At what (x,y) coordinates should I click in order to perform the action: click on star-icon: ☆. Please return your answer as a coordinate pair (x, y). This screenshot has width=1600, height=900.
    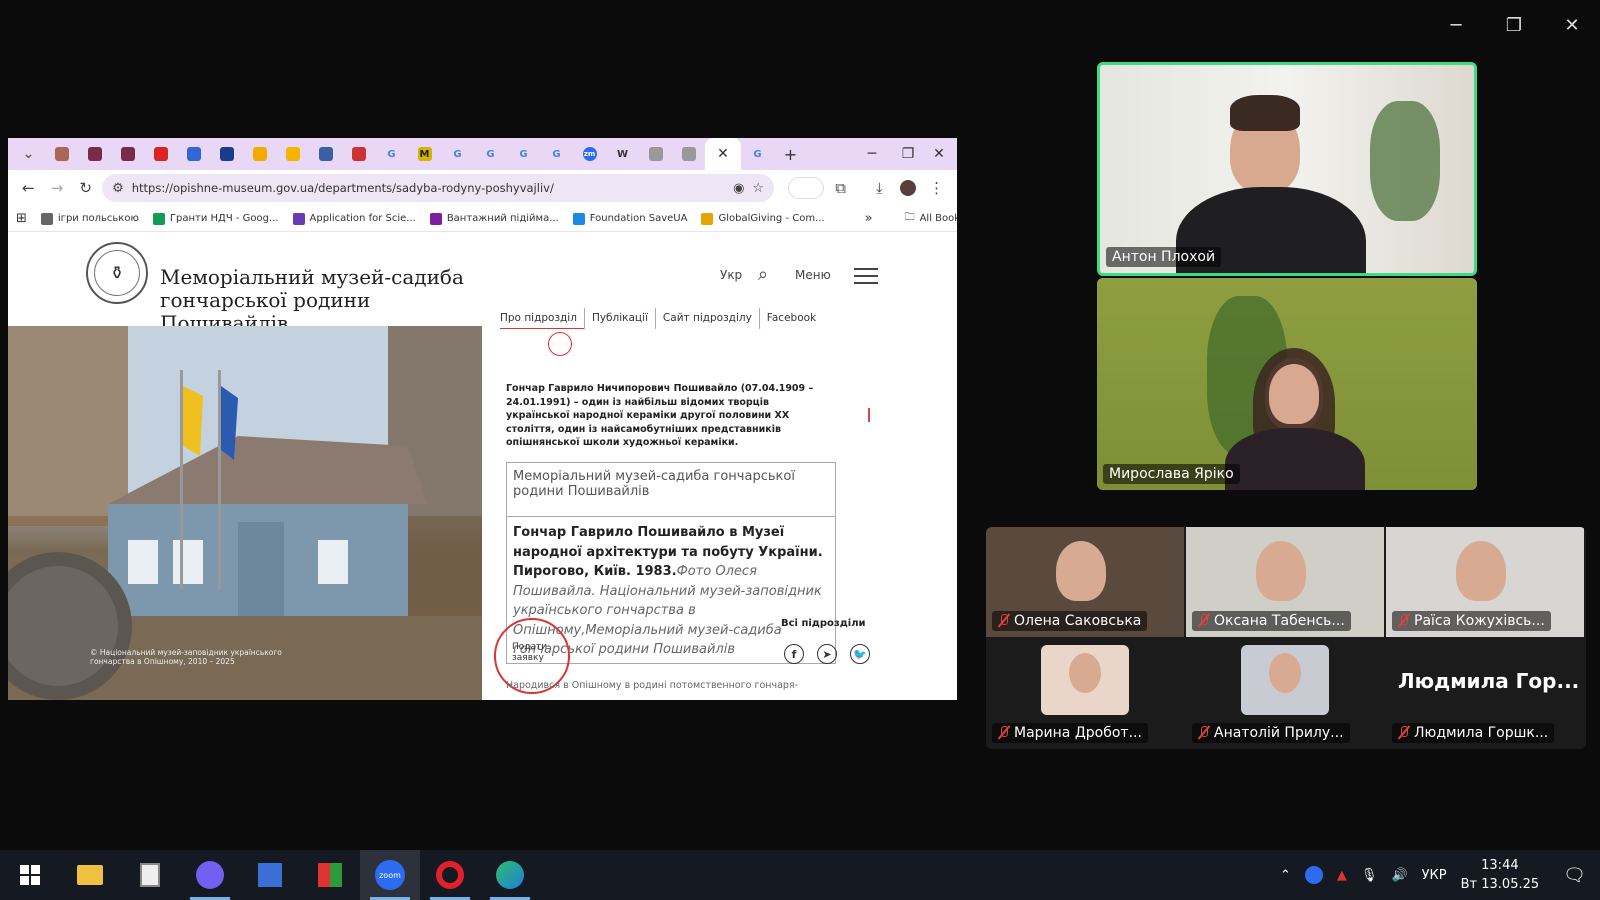
    Looking at the image, I should click on (758, 188).